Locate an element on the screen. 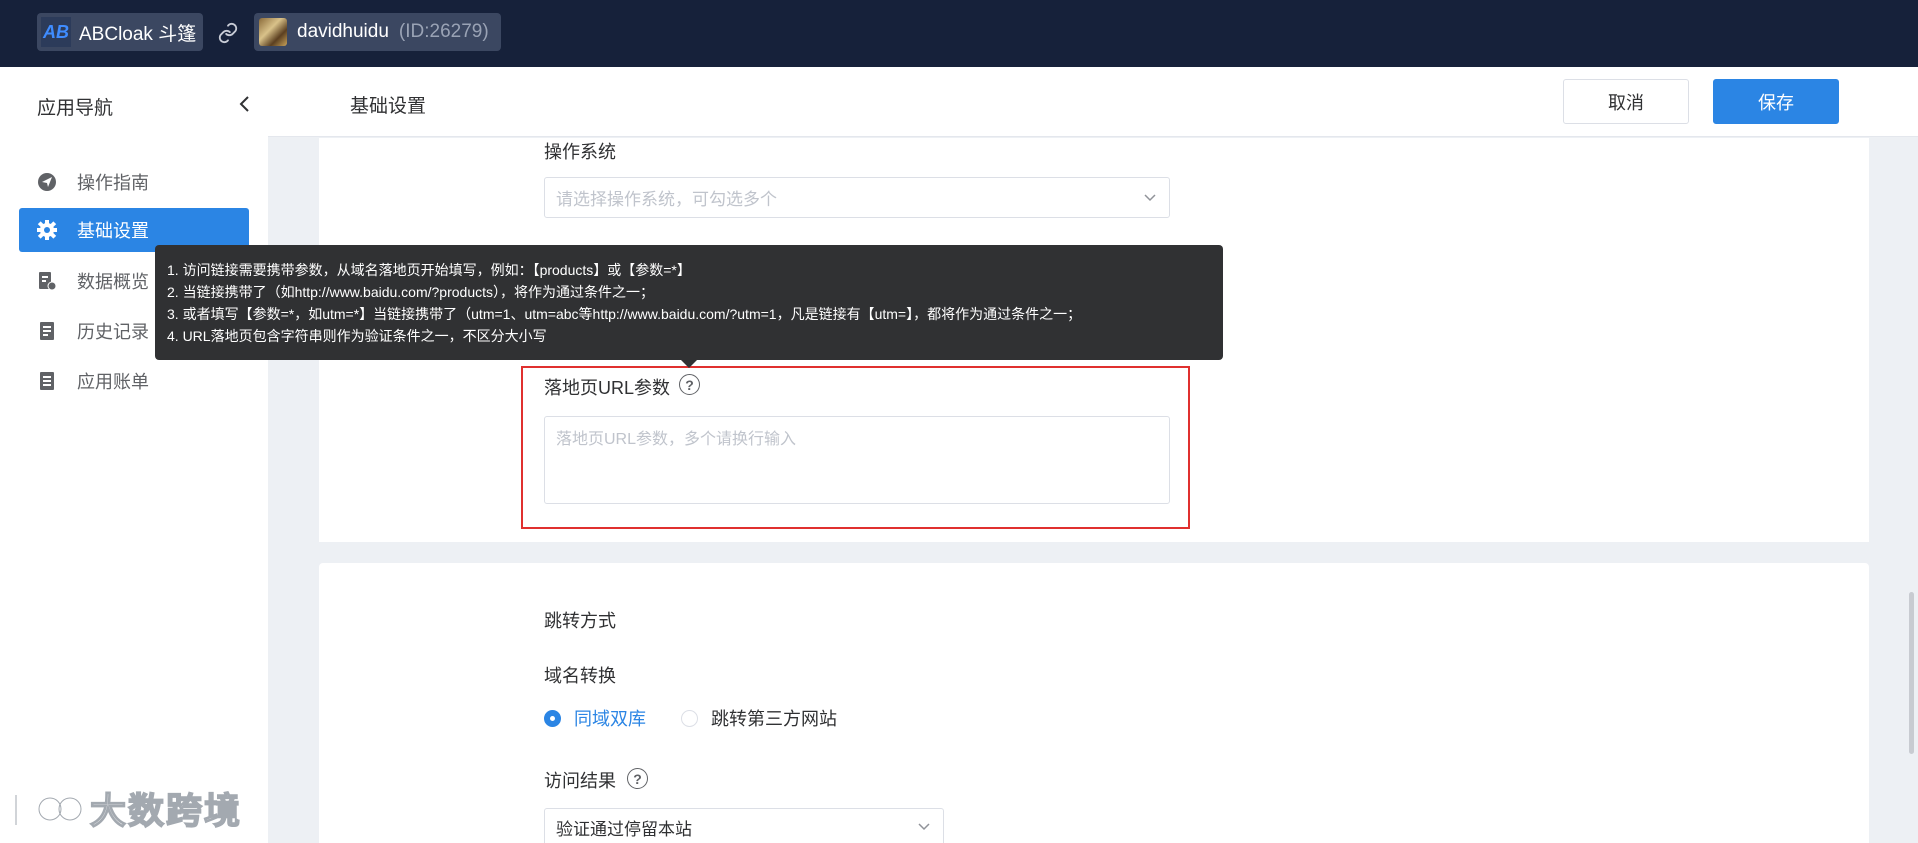  sidebar-item-label: 数据概览 is located at coordinates (113, 282).